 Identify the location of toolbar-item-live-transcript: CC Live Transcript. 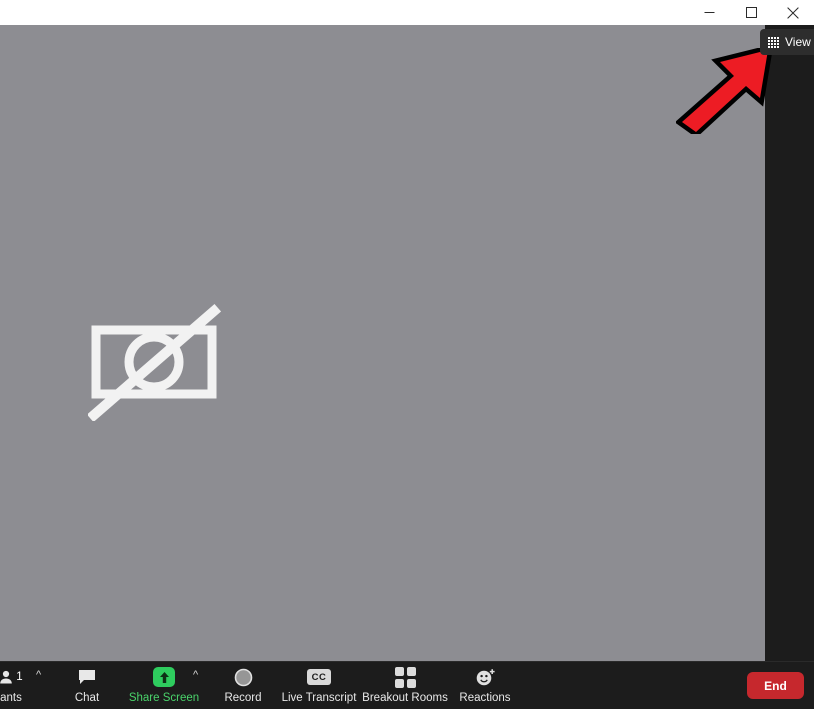
(319, 685).